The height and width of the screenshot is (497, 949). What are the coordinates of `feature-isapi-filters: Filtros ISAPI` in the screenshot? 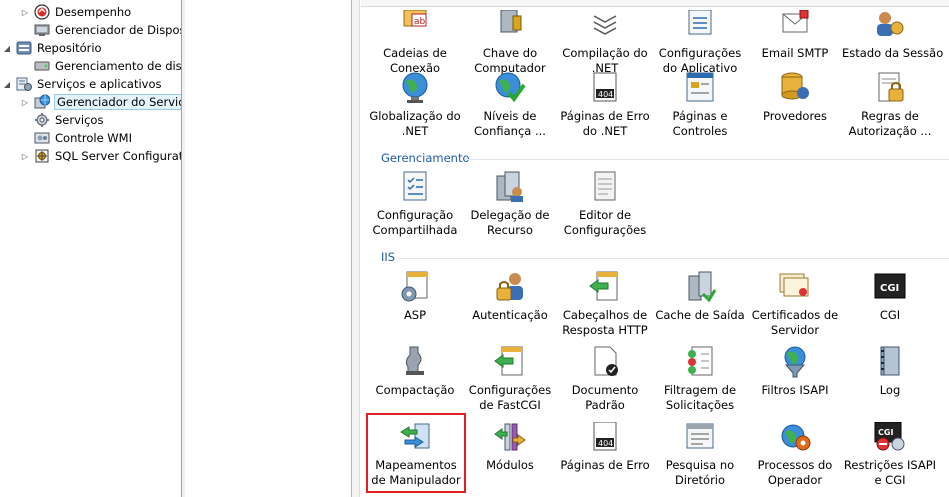 It's located at (795, 382).